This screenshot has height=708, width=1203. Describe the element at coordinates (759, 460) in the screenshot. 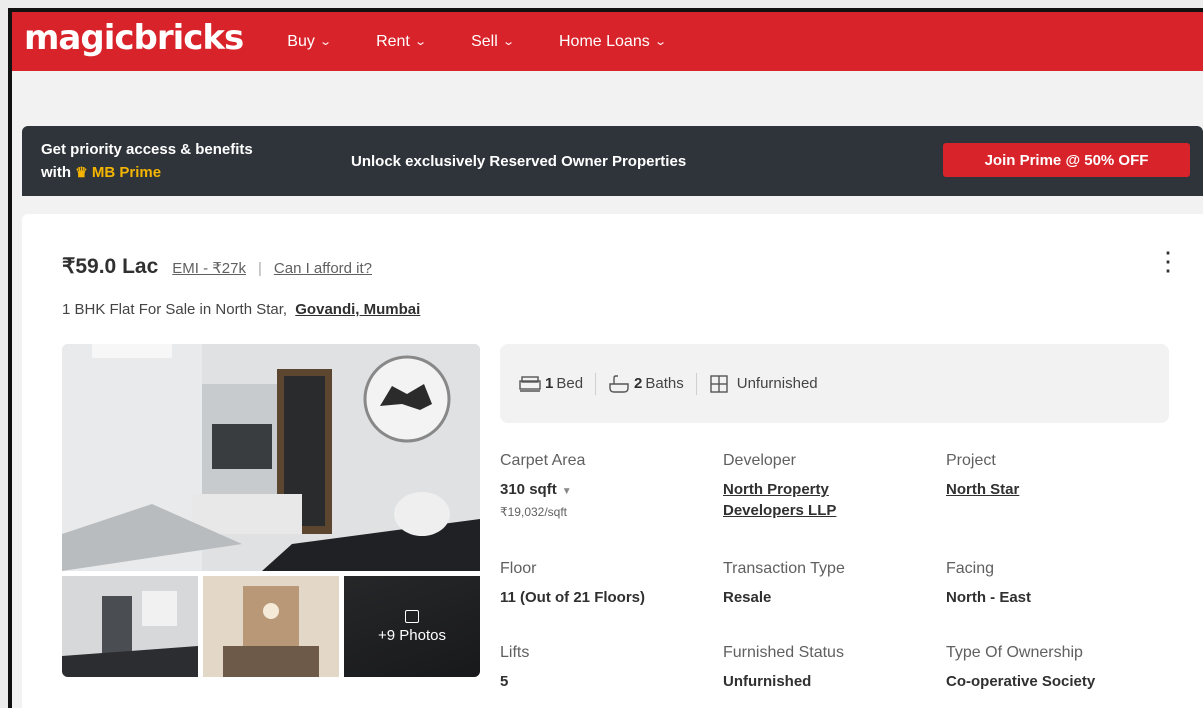

I see `developer-label: Developer` at that location.